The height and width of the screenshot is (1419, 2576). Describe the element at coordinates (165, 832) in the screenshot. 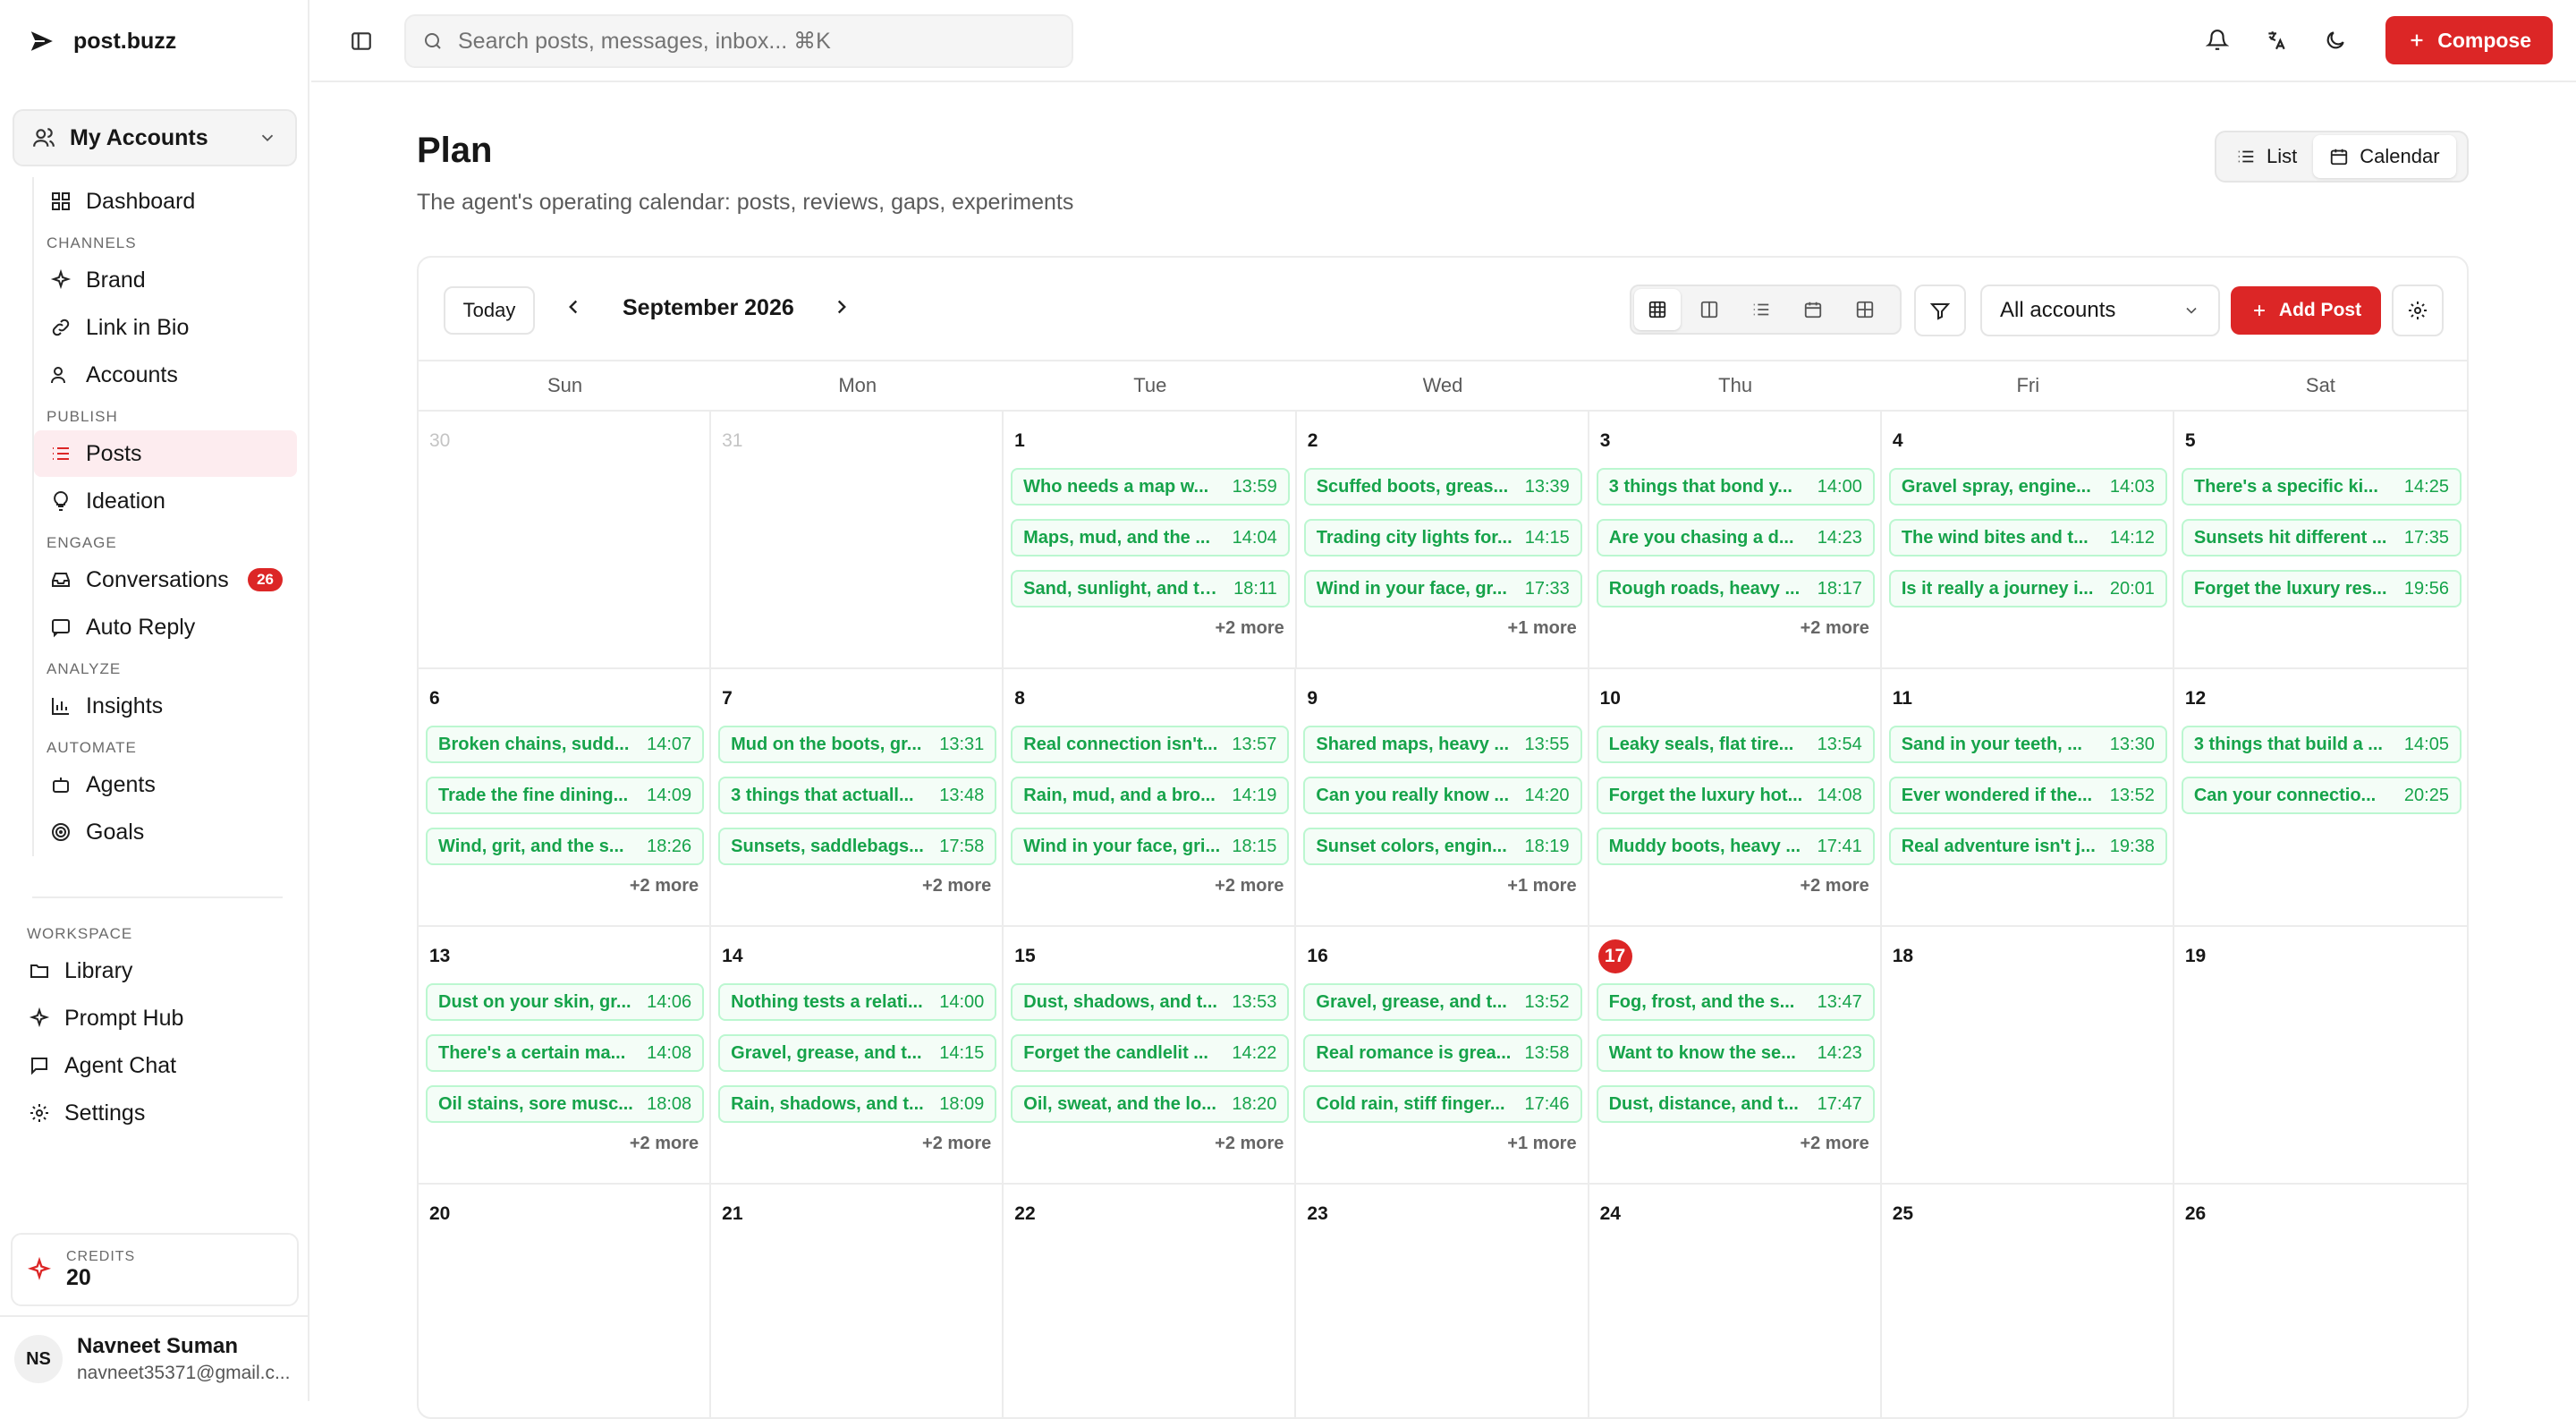

I see `sidebar-item-goals: Goals` at that location.